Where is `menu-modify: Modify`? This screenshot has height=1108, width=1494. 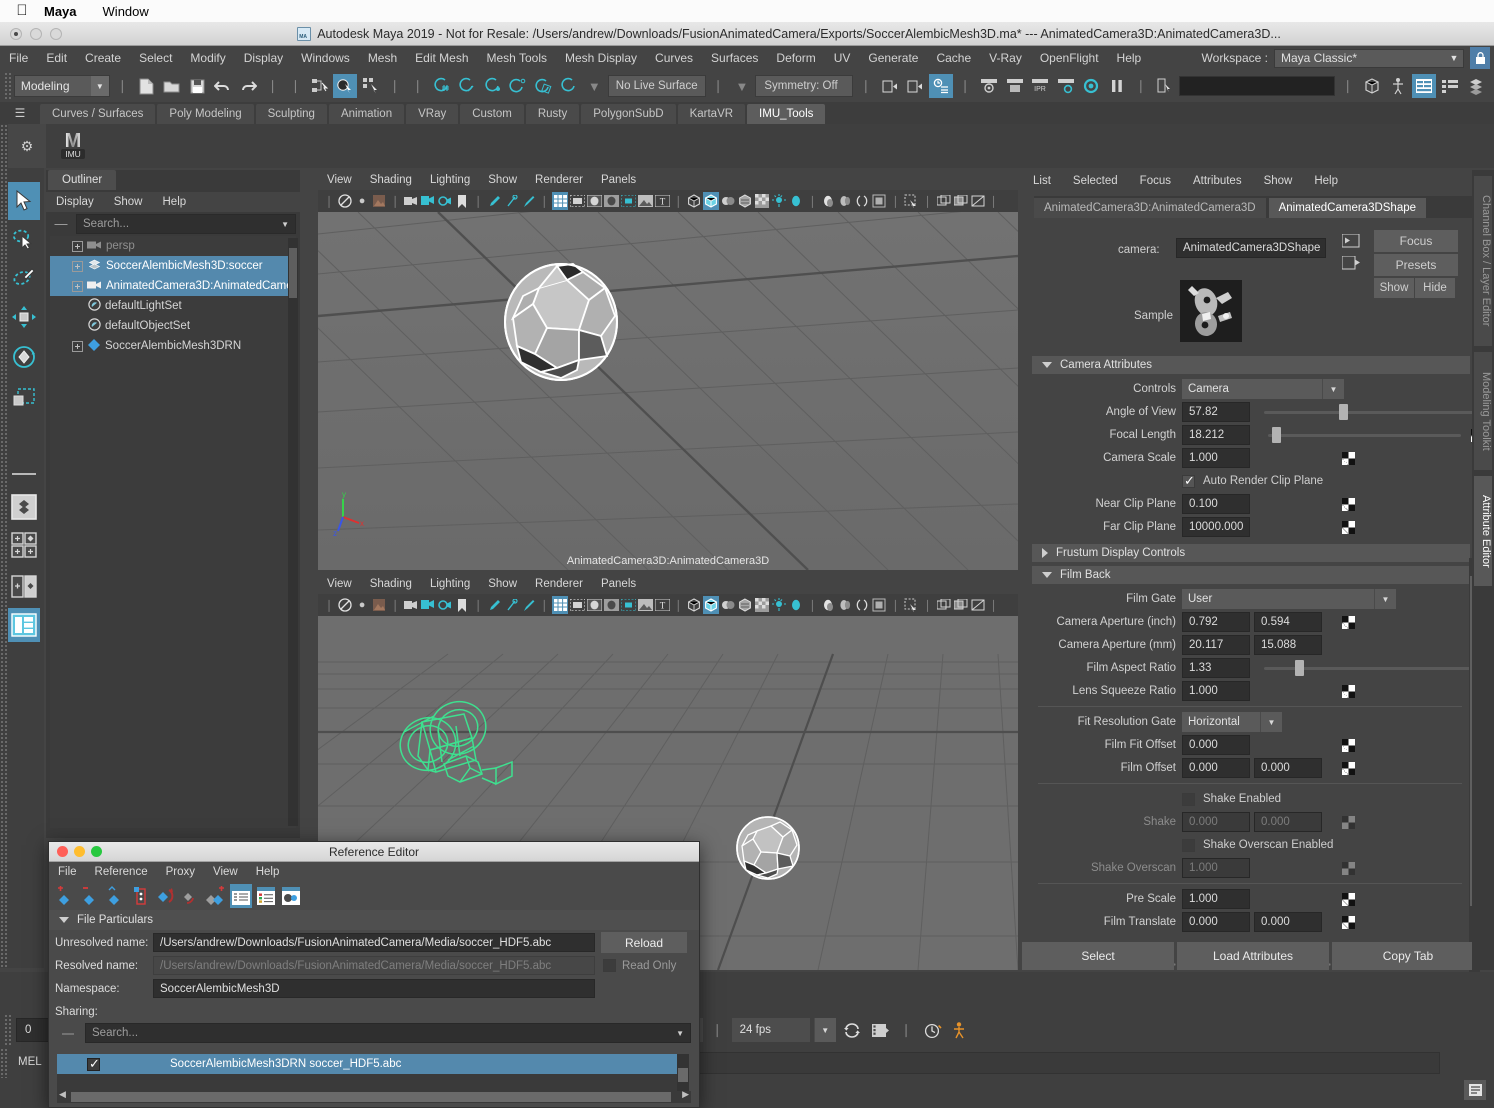 menu-modify: Modify is located at coordinates (207, 58).